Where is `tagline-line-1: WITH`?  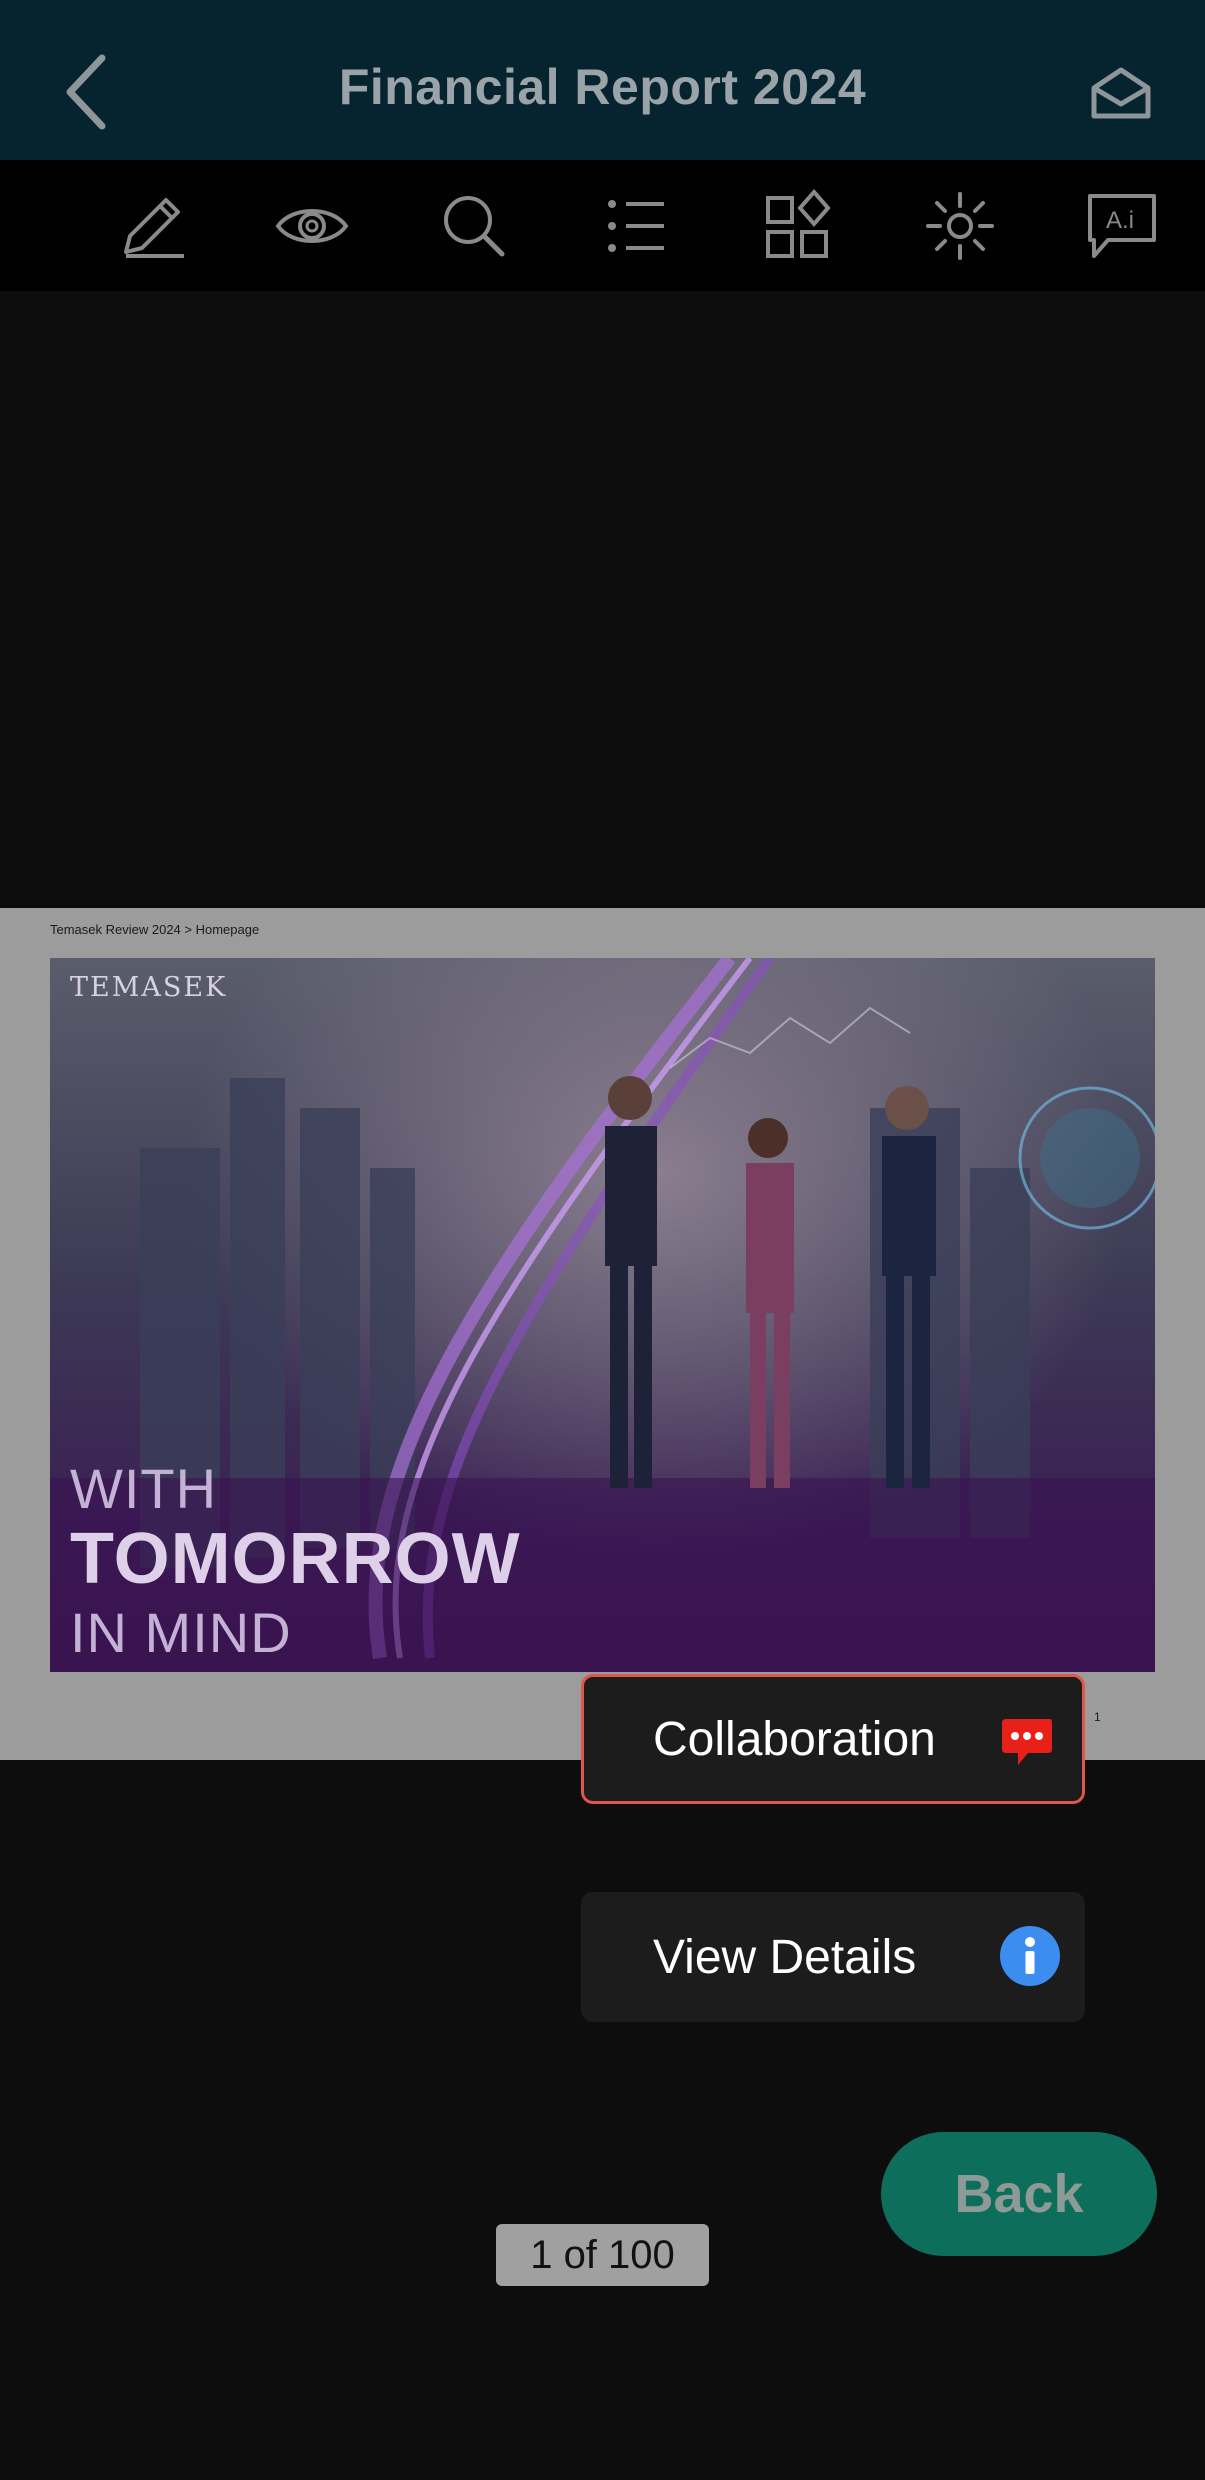 tagline-line-1: WITH is located at coordinates (144, 1488).